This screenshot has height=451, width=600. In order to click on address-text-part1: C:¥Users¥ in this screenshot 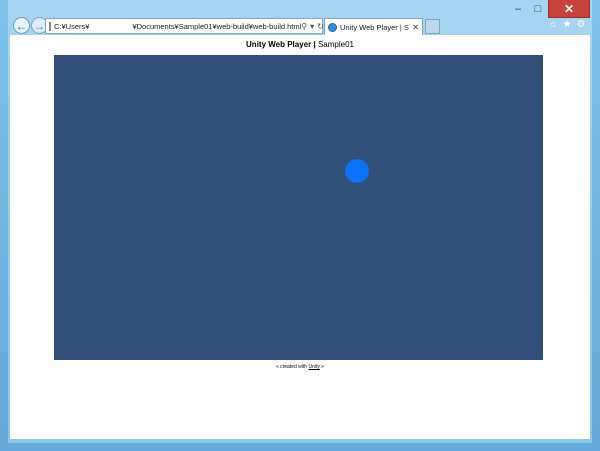, I will do `click(72, 26)`.